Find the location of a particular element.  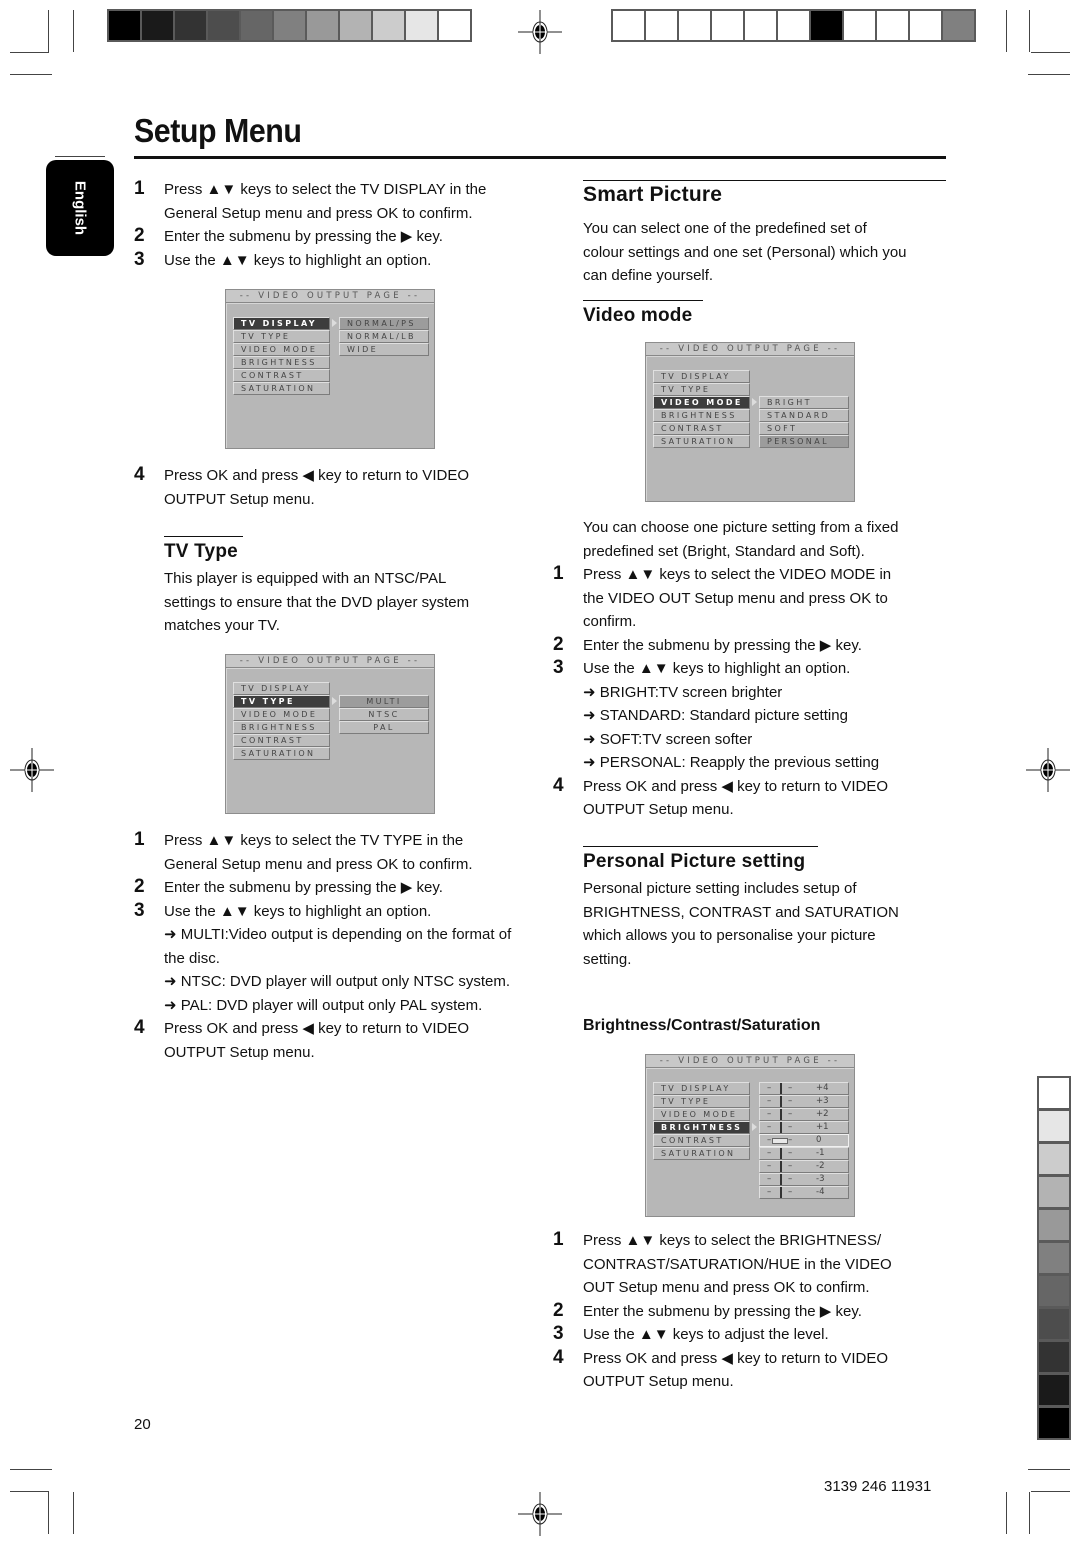

osd-option: NORMAL/LB is located at coordinates (384, 336).